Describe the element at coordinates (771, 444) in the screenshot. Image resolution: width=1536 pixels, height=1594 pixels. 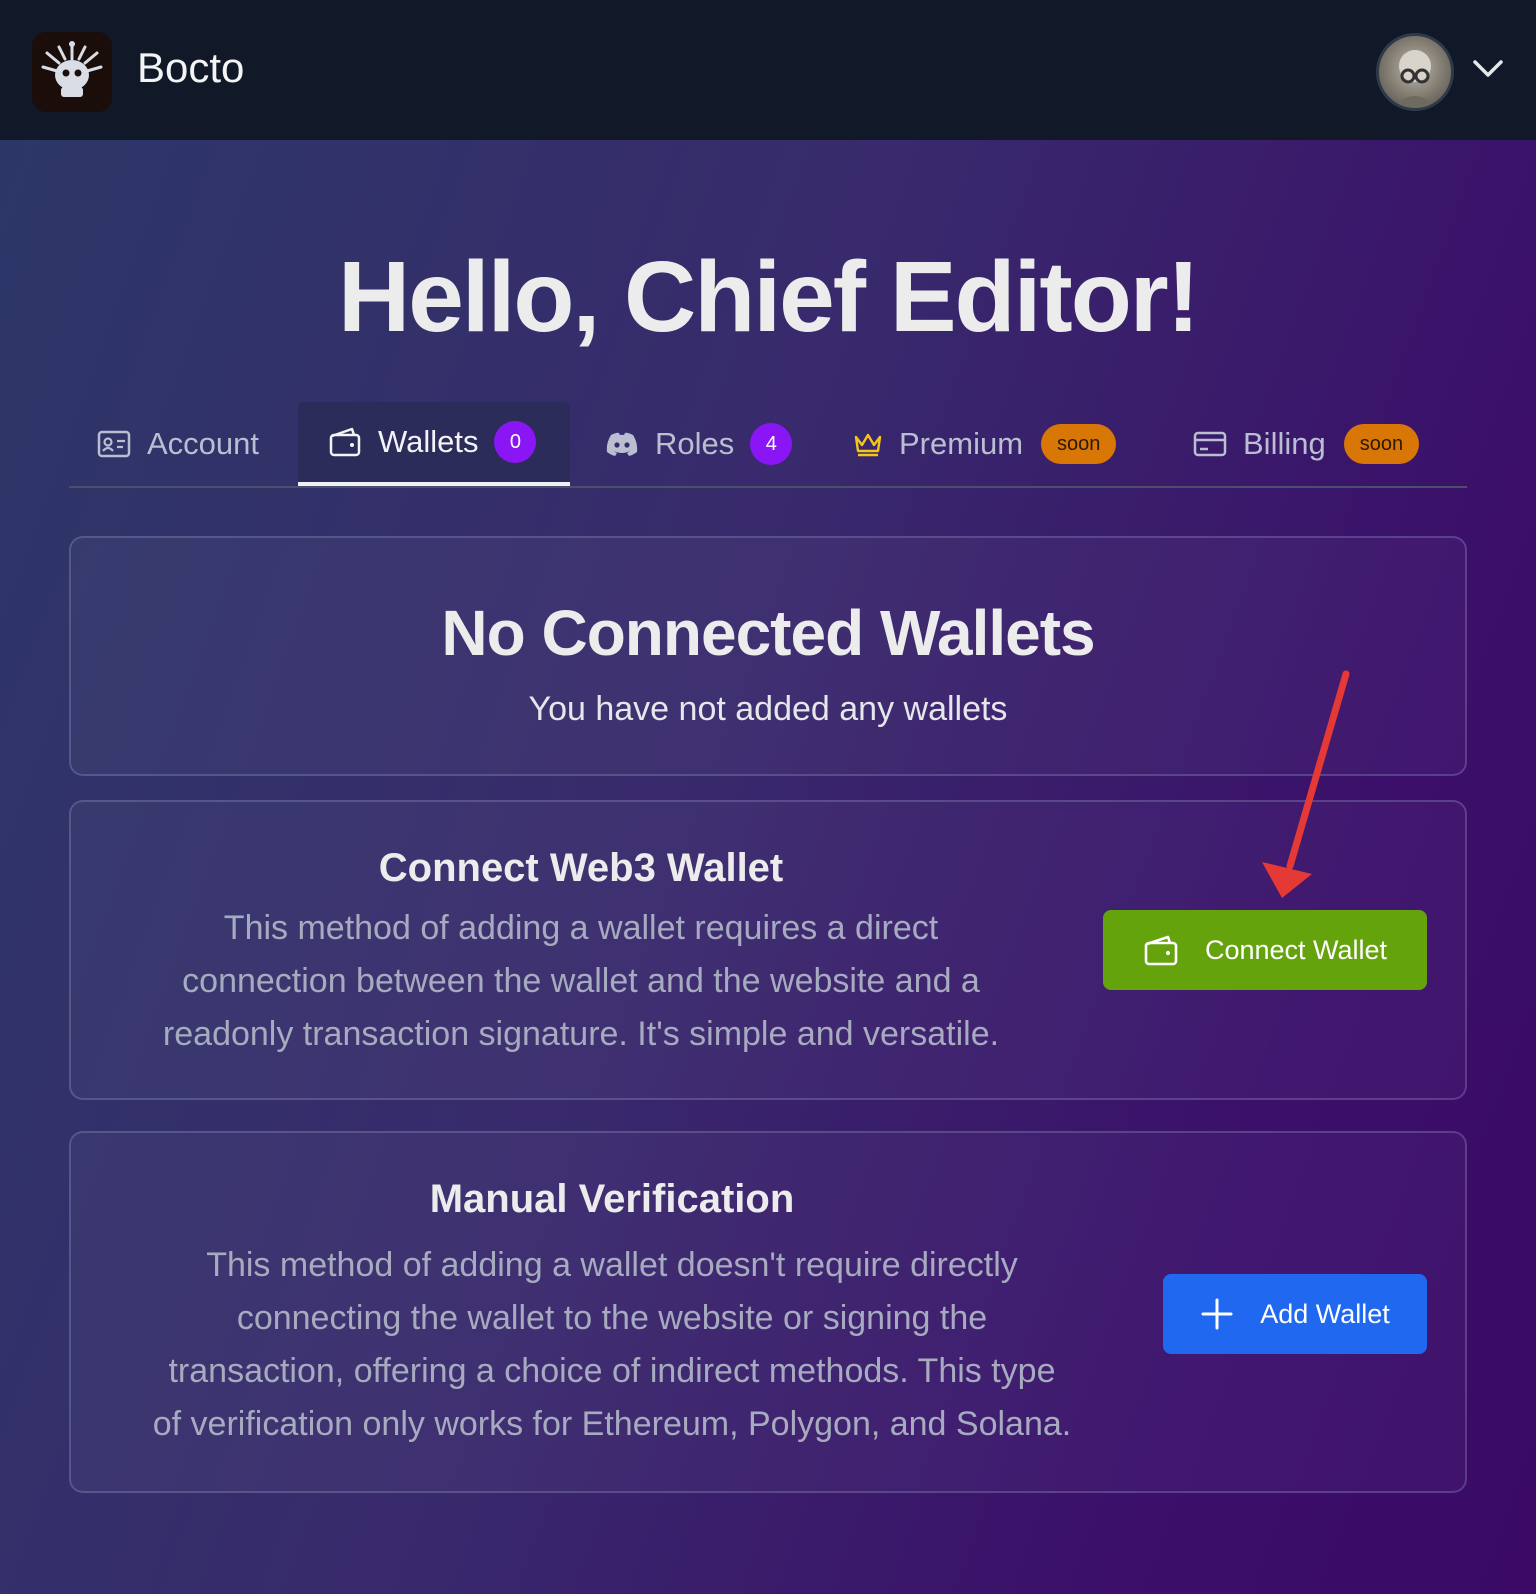
I see `roles-count-badge: 4` at that location.